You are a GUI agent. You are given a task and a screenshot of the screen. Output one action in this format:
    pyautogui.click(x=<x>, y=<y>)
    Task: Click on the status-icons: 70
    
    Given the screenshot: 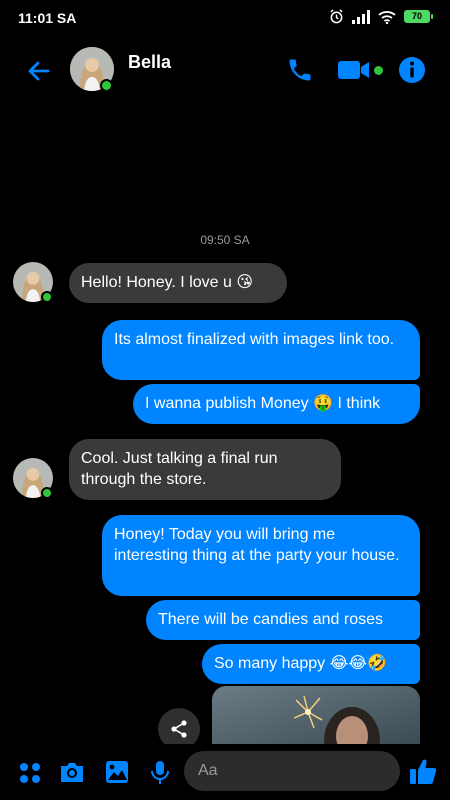 What is the action you would take?
    pyautogui.click(x=381, y=16)
    